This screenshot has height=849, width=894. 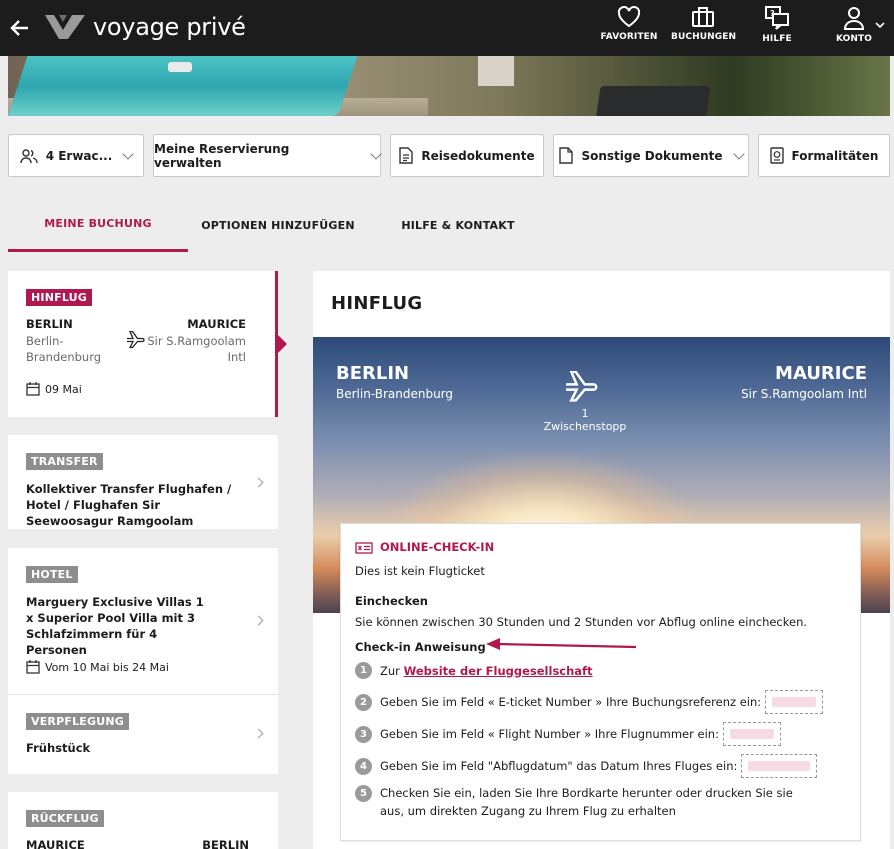 I want to click on user-icon, so click(x=854, y=18).